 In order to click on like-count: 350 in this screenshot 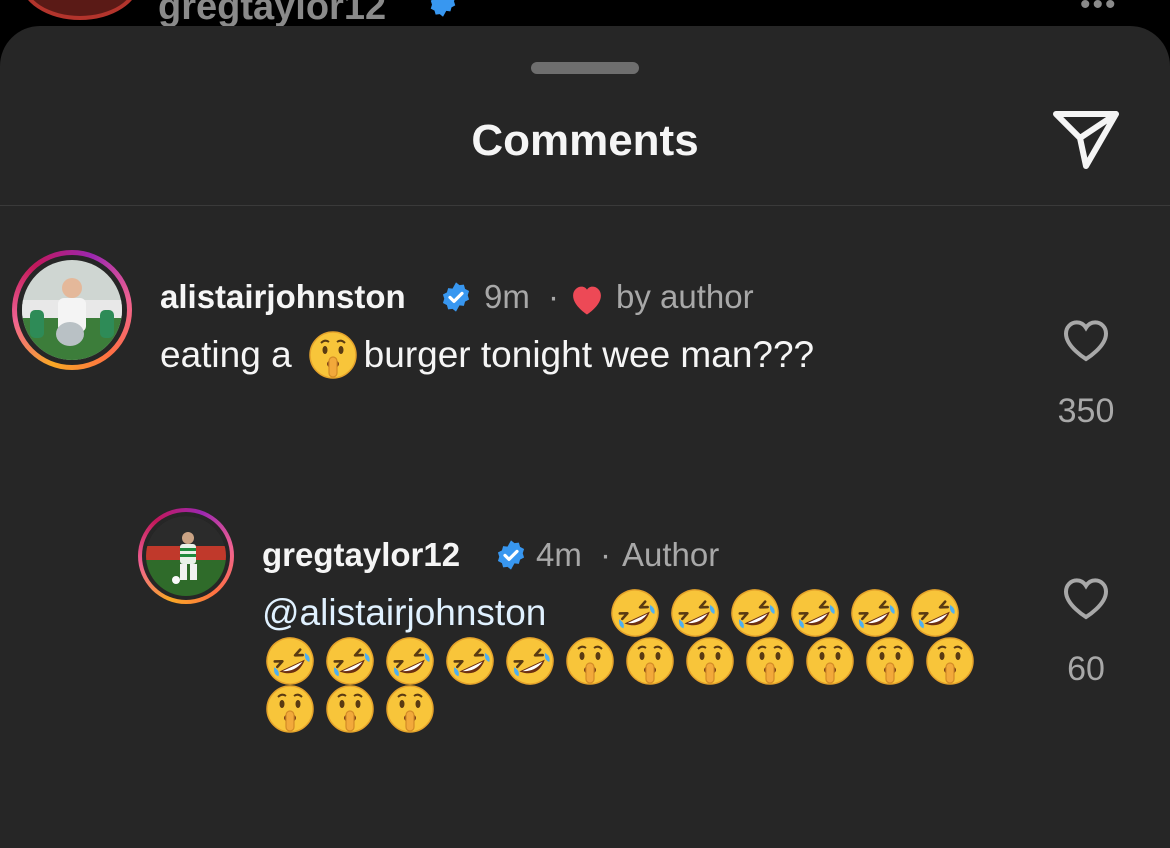, I will do `click(1086, 411)`.